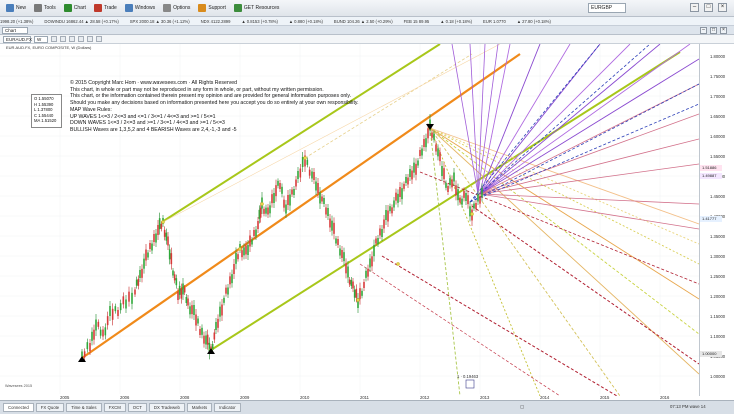  Describe the element at coordinates (607, 8) in the screenshot. I see `symbol-search-input: EURGBP` at that location.